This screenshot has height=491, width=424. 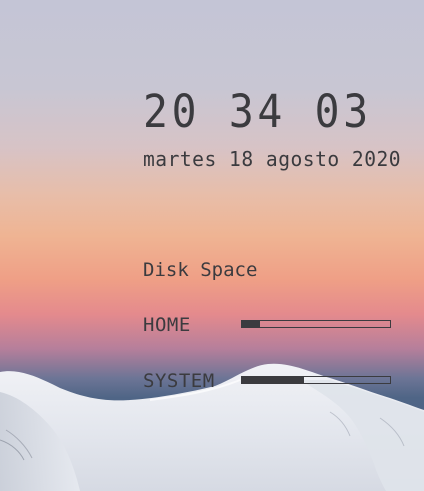 I want to click on disk-usage-fill-system, so click(x=273, y=380).